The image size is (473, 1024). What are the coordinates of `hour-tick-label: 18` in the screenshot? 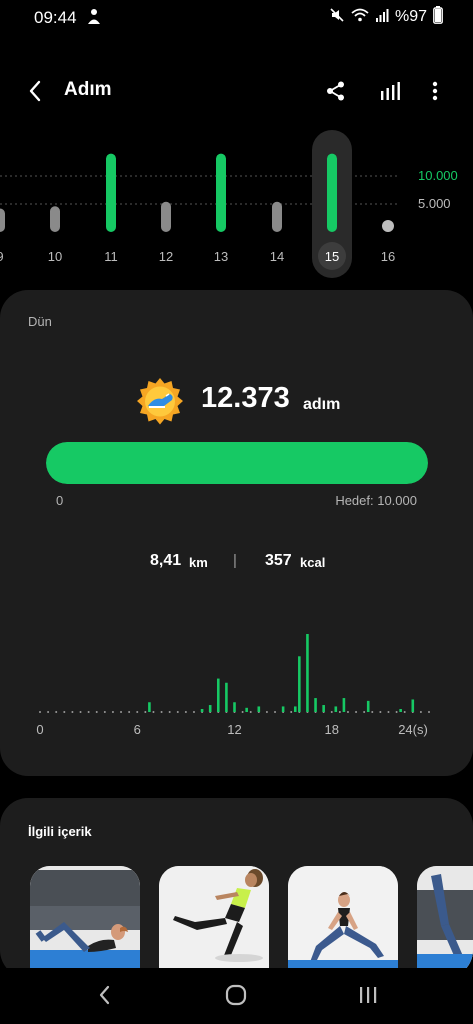 It's located at (332, 729).